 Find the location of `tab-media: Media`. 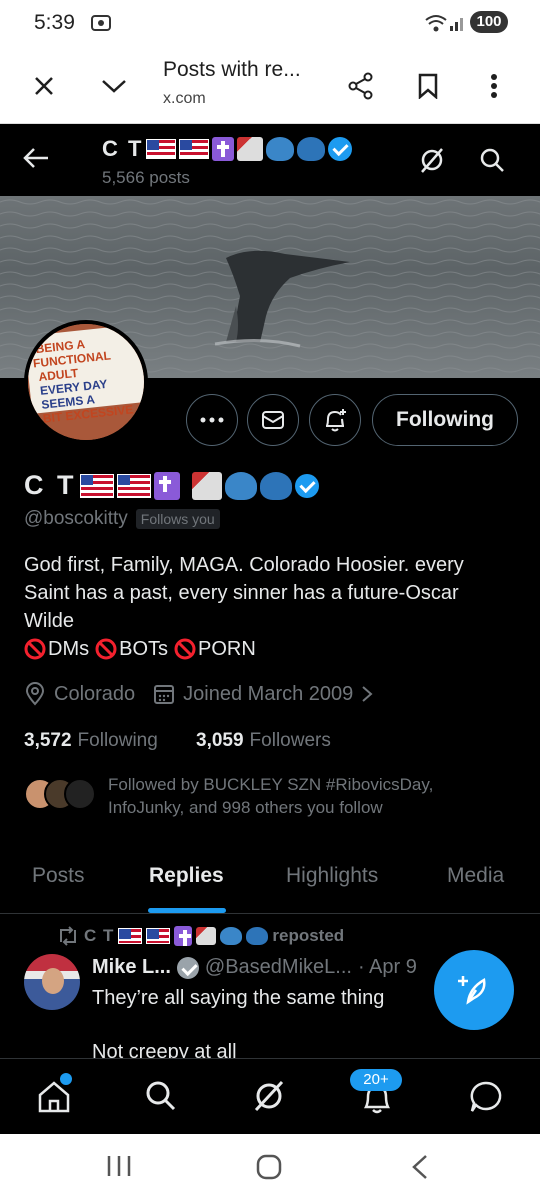

tab-media: Media is located at coordinates (475, 876).